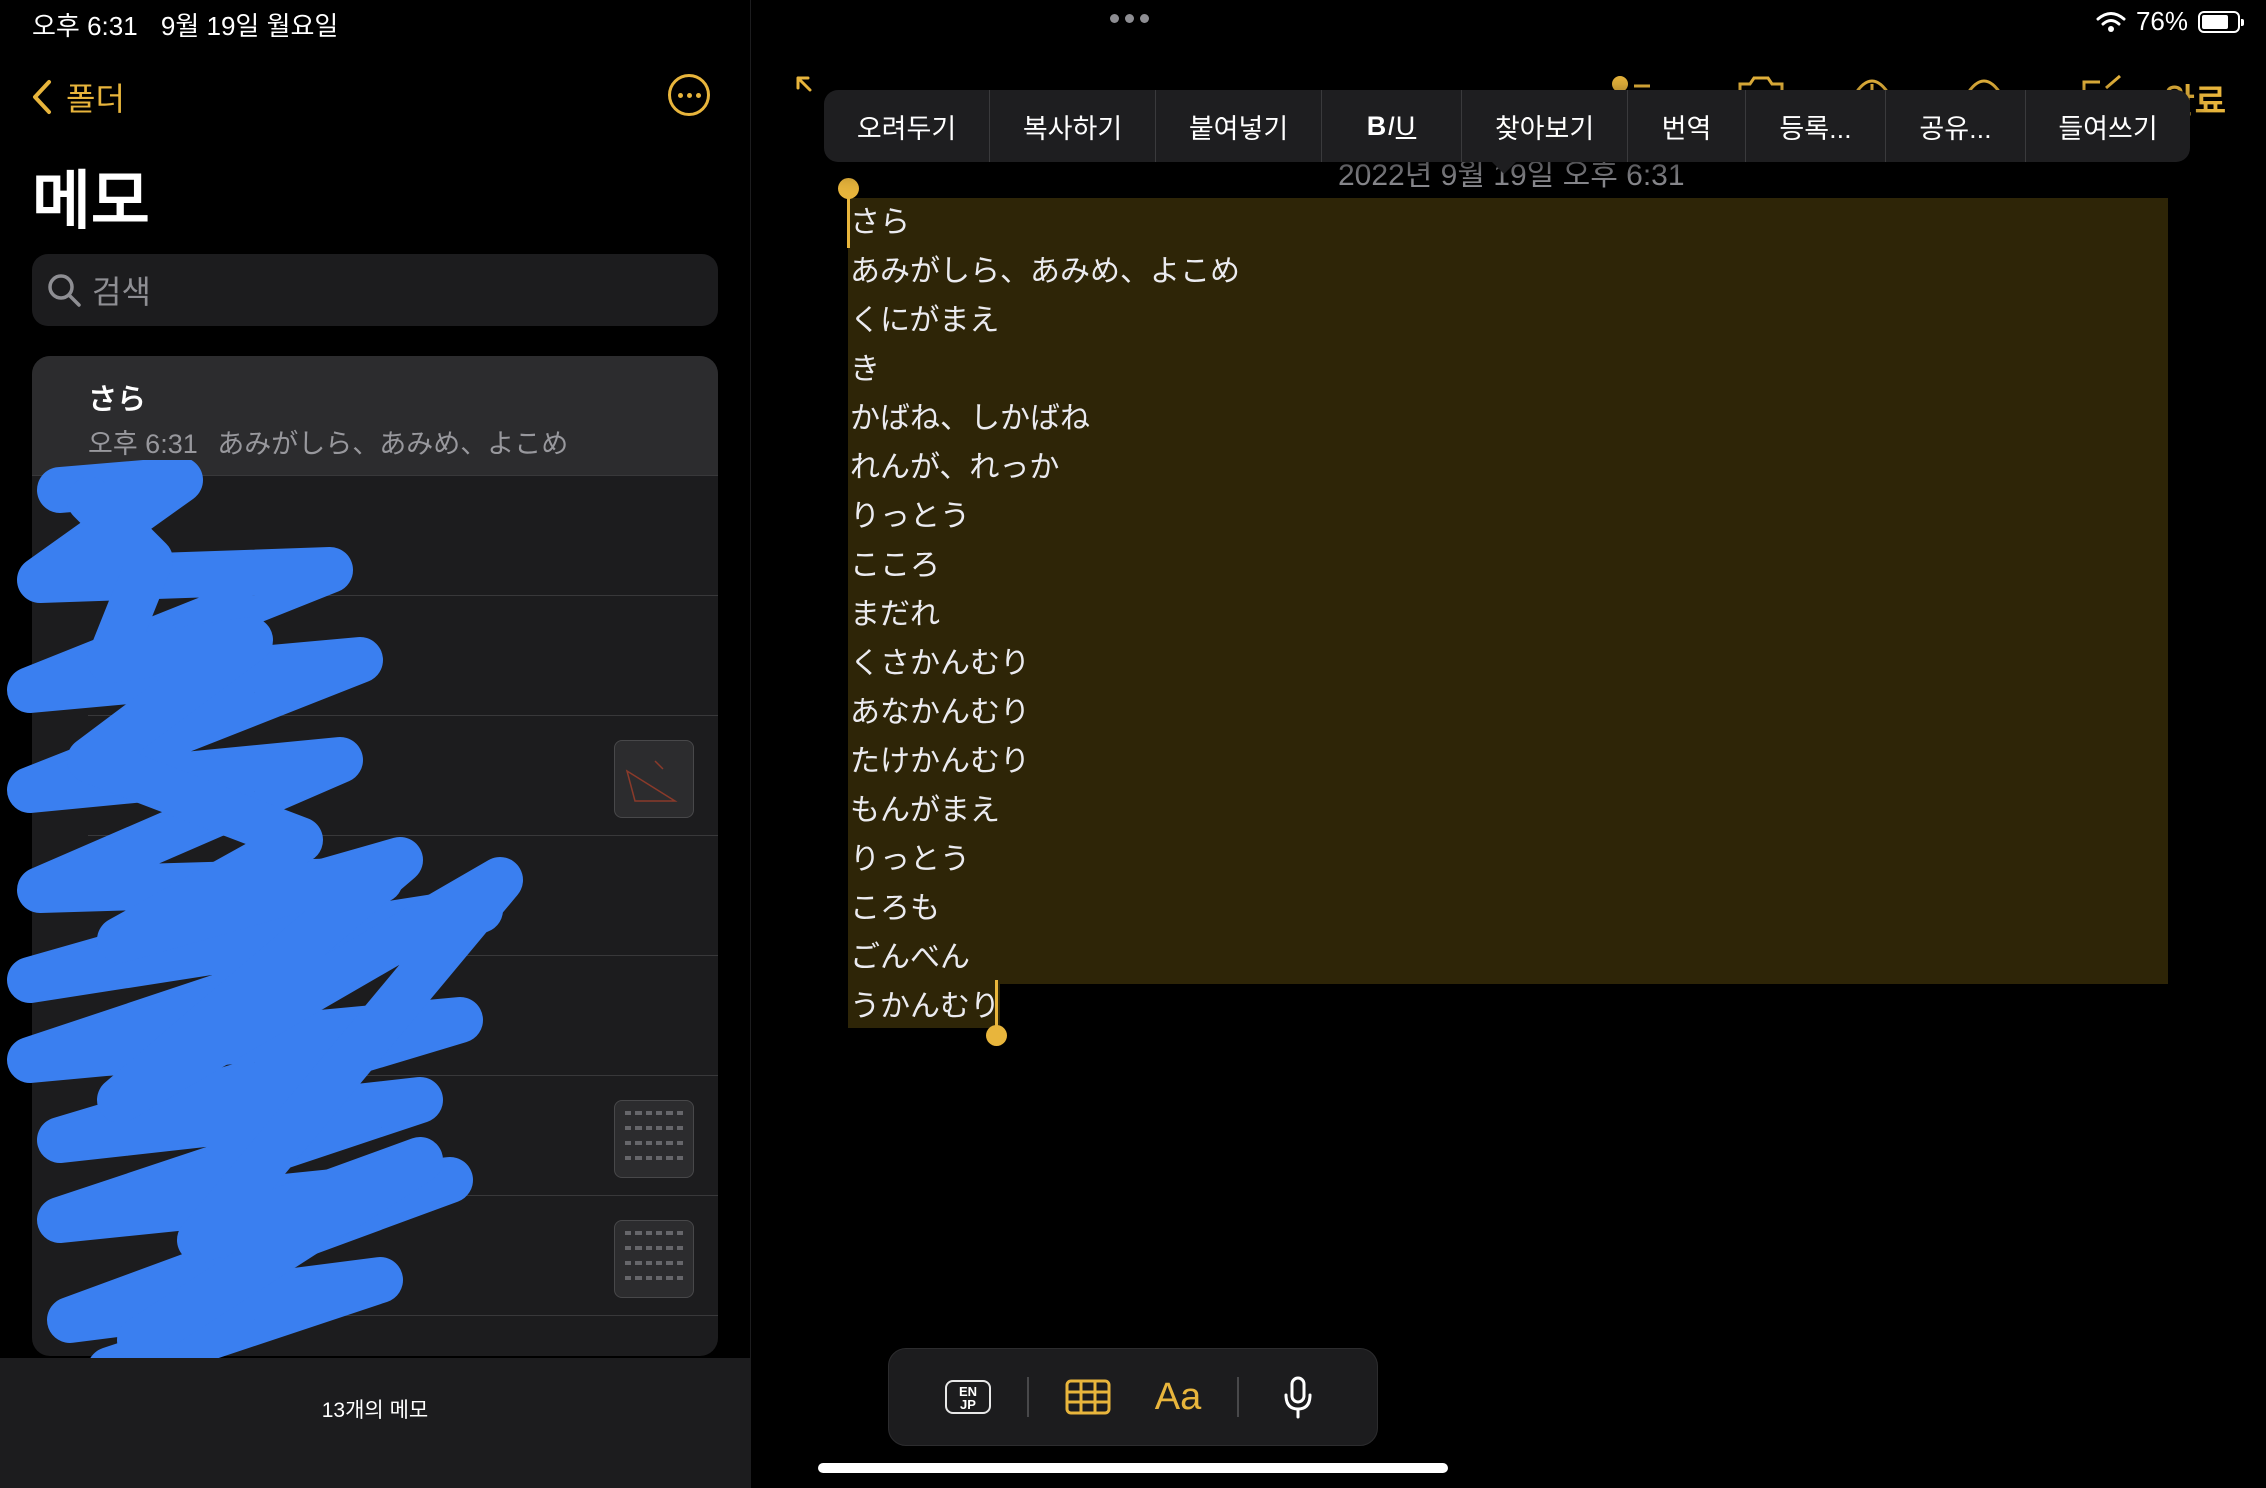 This screenshot has height=1488, width=2266. What do you see at coordinates (2111, 21) in the screenshot?
I see `wifi-icon` at bounding box center [2111, 21].